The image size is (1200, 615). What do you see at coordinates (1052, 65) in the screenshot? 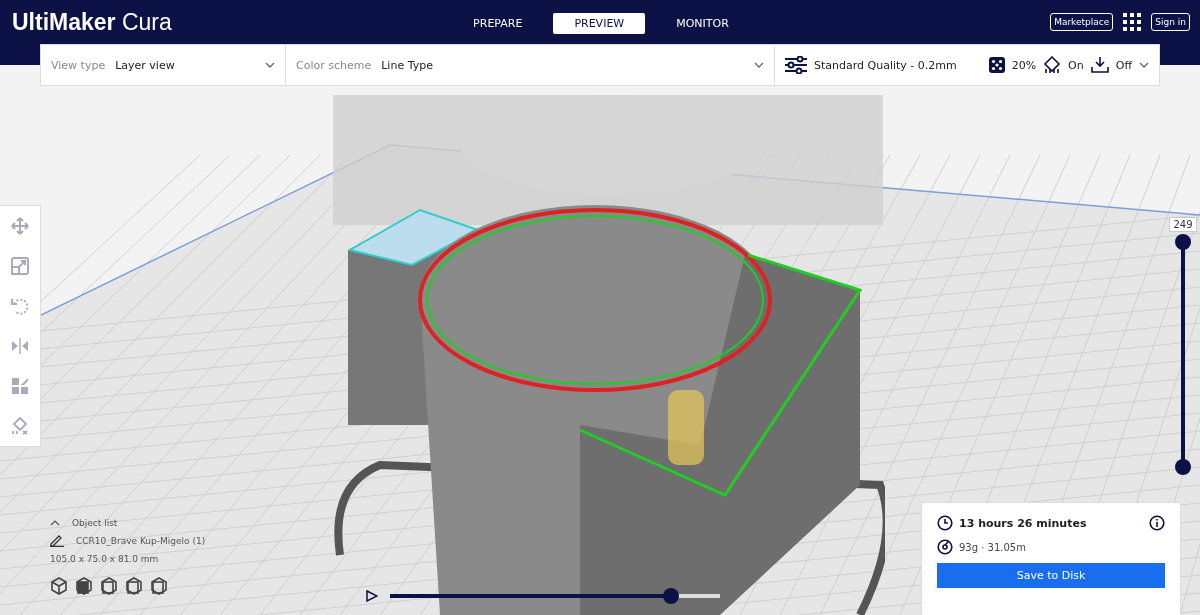
I see `support-icon` at bounding box center [1052, 65].